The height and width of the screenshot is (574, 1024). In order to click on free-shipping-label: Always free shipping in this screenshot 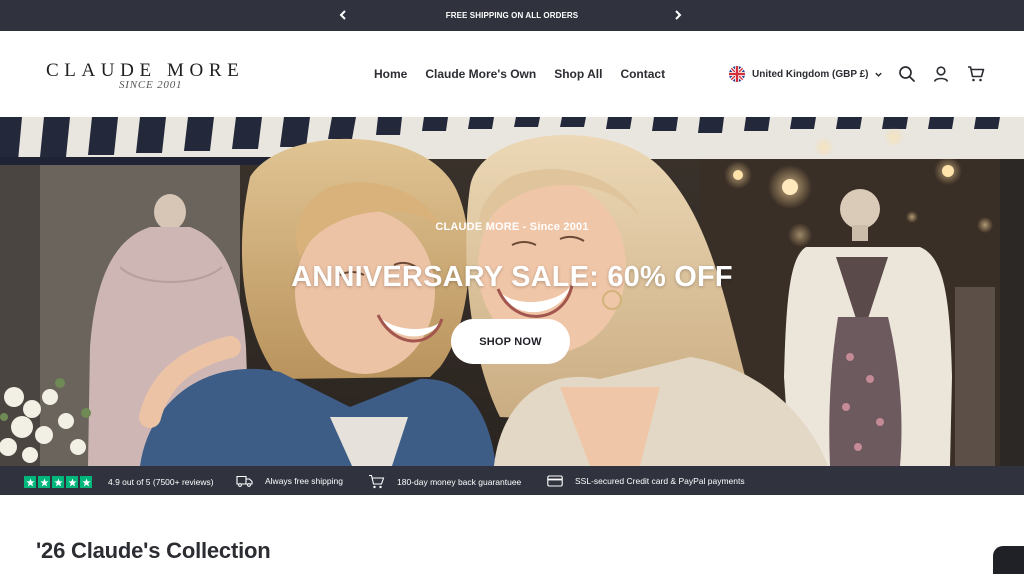, I will do `click(304, 481)`.